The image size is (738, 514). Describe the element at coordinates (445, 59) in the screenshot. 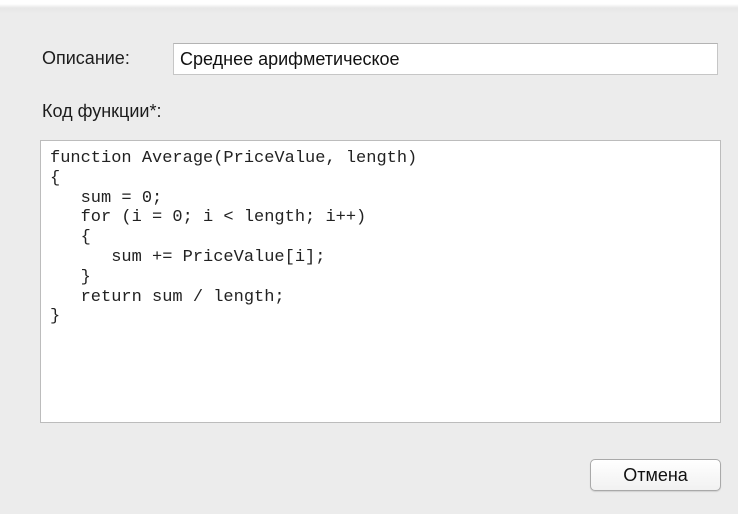

I see `description-input` at that location.